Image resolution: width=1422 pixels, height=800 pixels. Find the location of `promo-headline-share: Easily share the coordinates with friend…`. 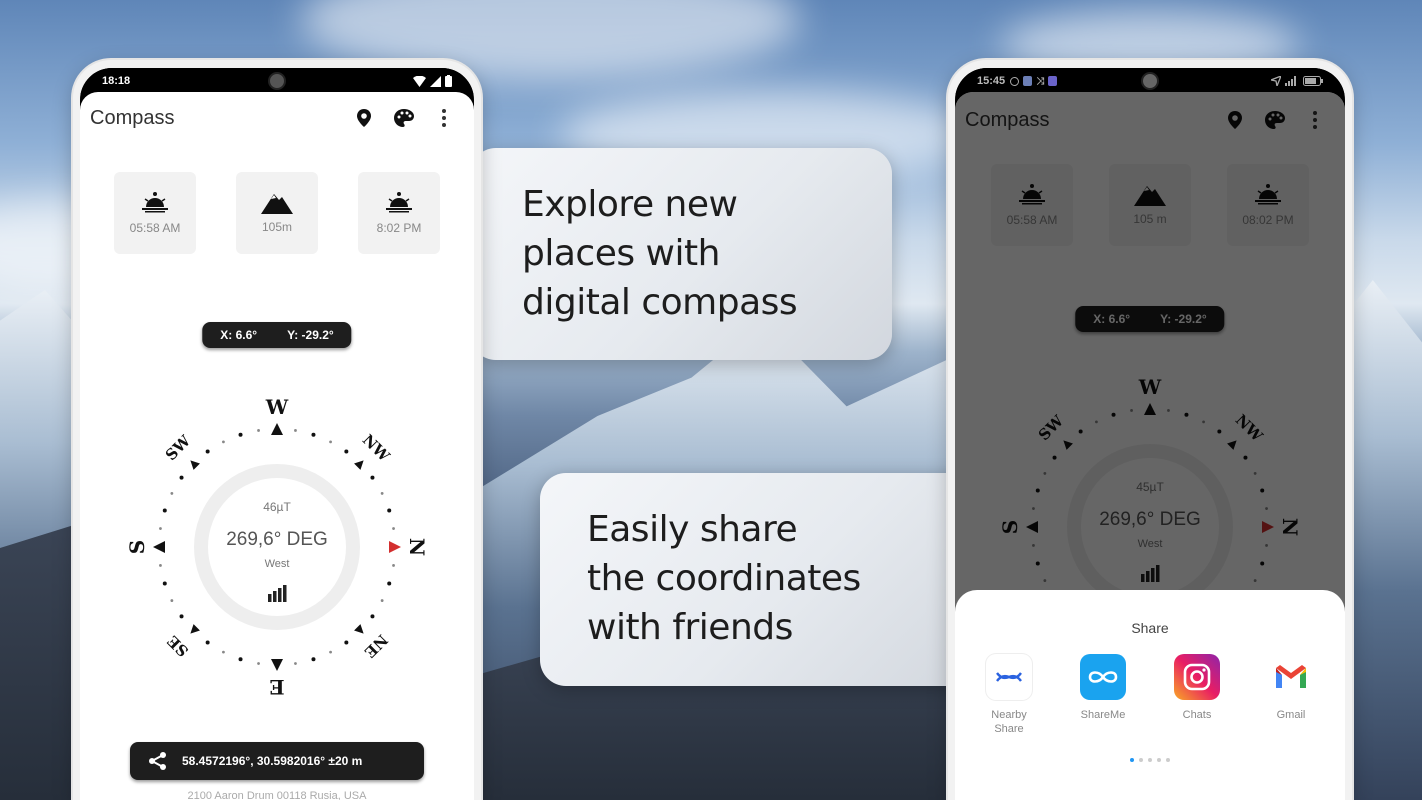

promo-headline-share: Easily share the coordinates with friend… is located at coordinates (724, 578).